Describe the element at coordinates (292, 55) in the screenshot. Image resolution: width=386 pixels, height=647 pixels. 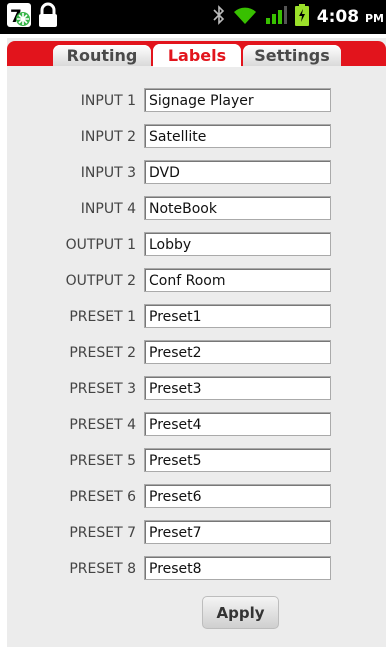
I see `tab-settings: Settings` at that location.